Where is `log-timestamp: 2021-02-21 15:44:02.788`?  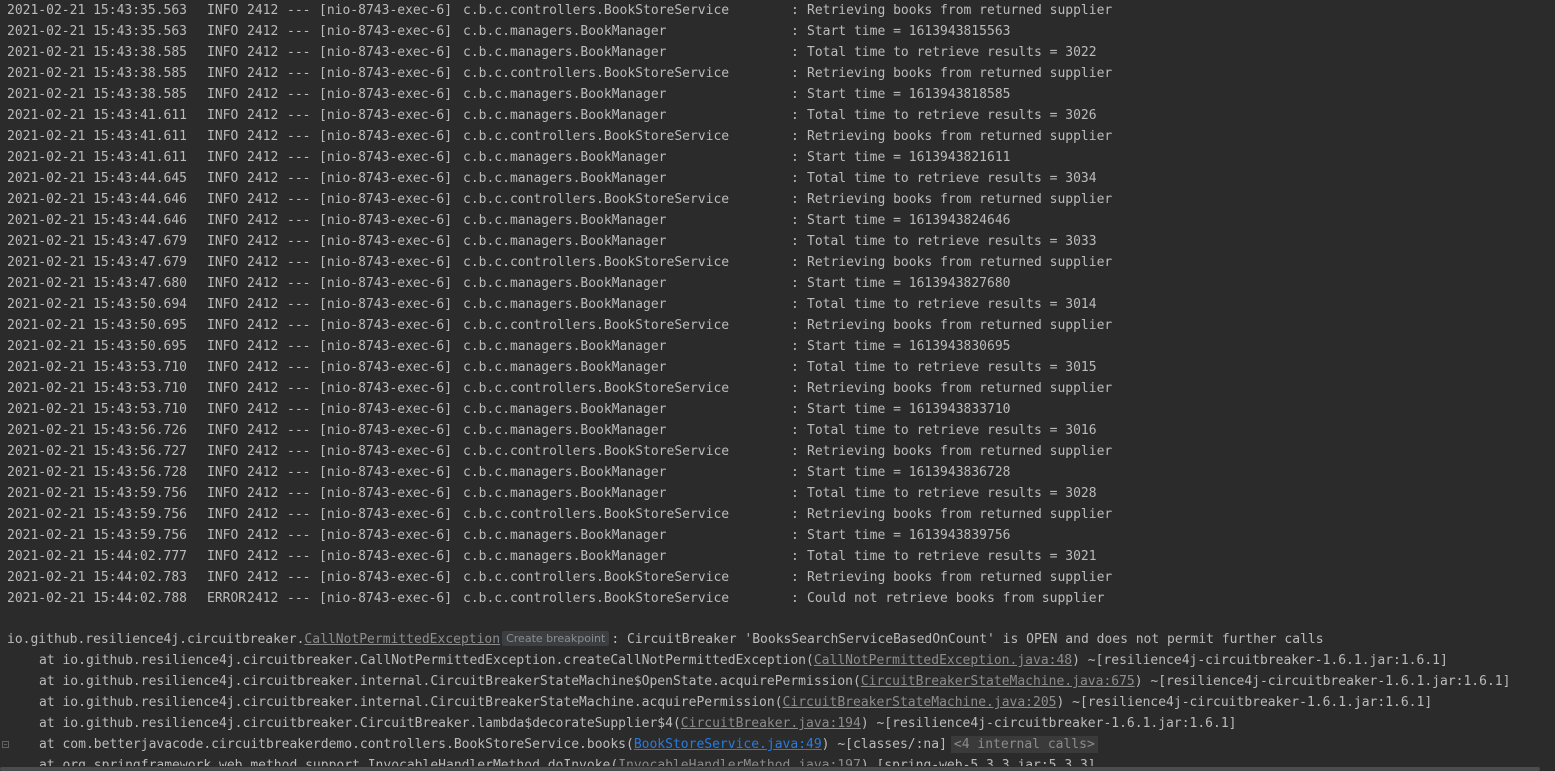
log-timestamp: 2021-02-21 15:44:02.788 is located at coordinates (97, 598).